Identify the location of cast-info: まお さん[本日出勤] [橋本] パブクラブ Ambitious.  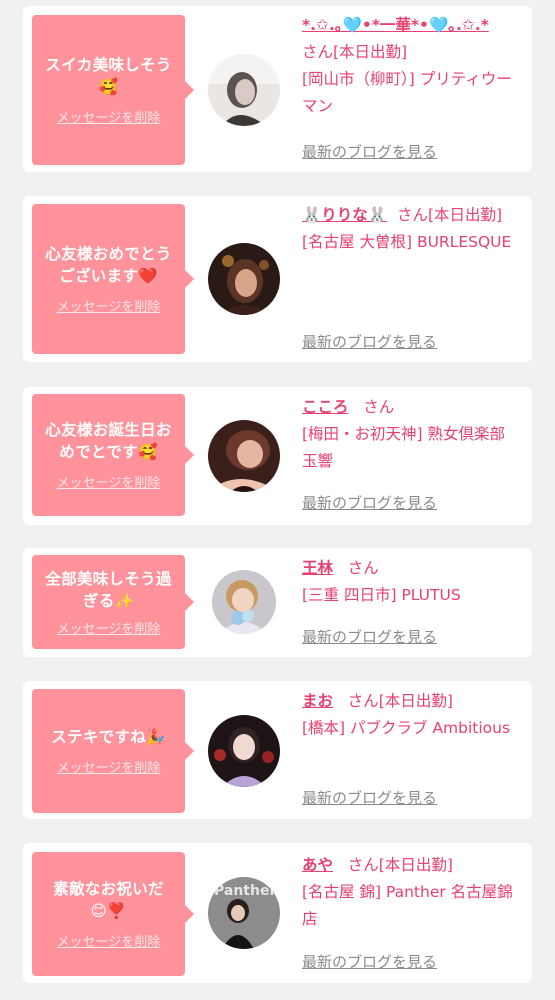
(413, 715).